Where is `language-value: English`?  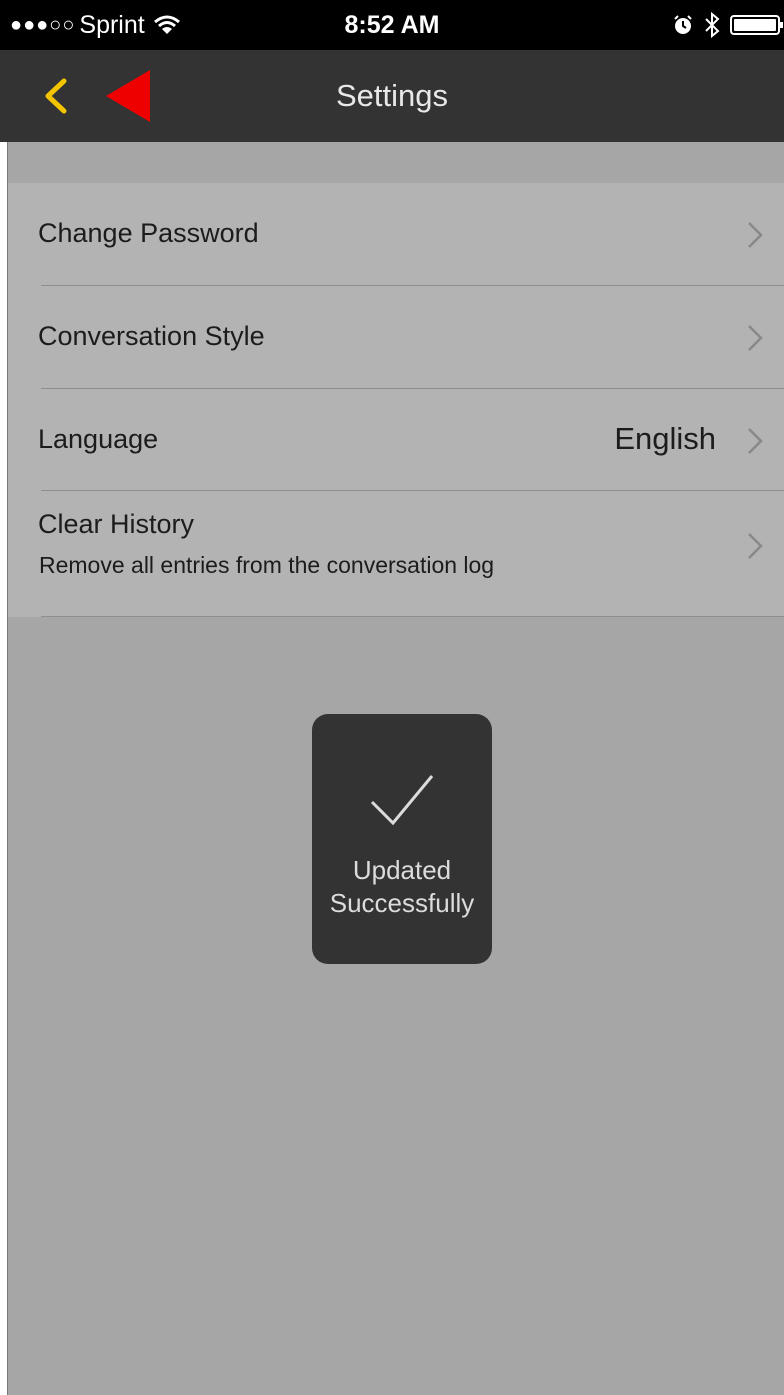
language-value: English is located at coordinates (665, 438).